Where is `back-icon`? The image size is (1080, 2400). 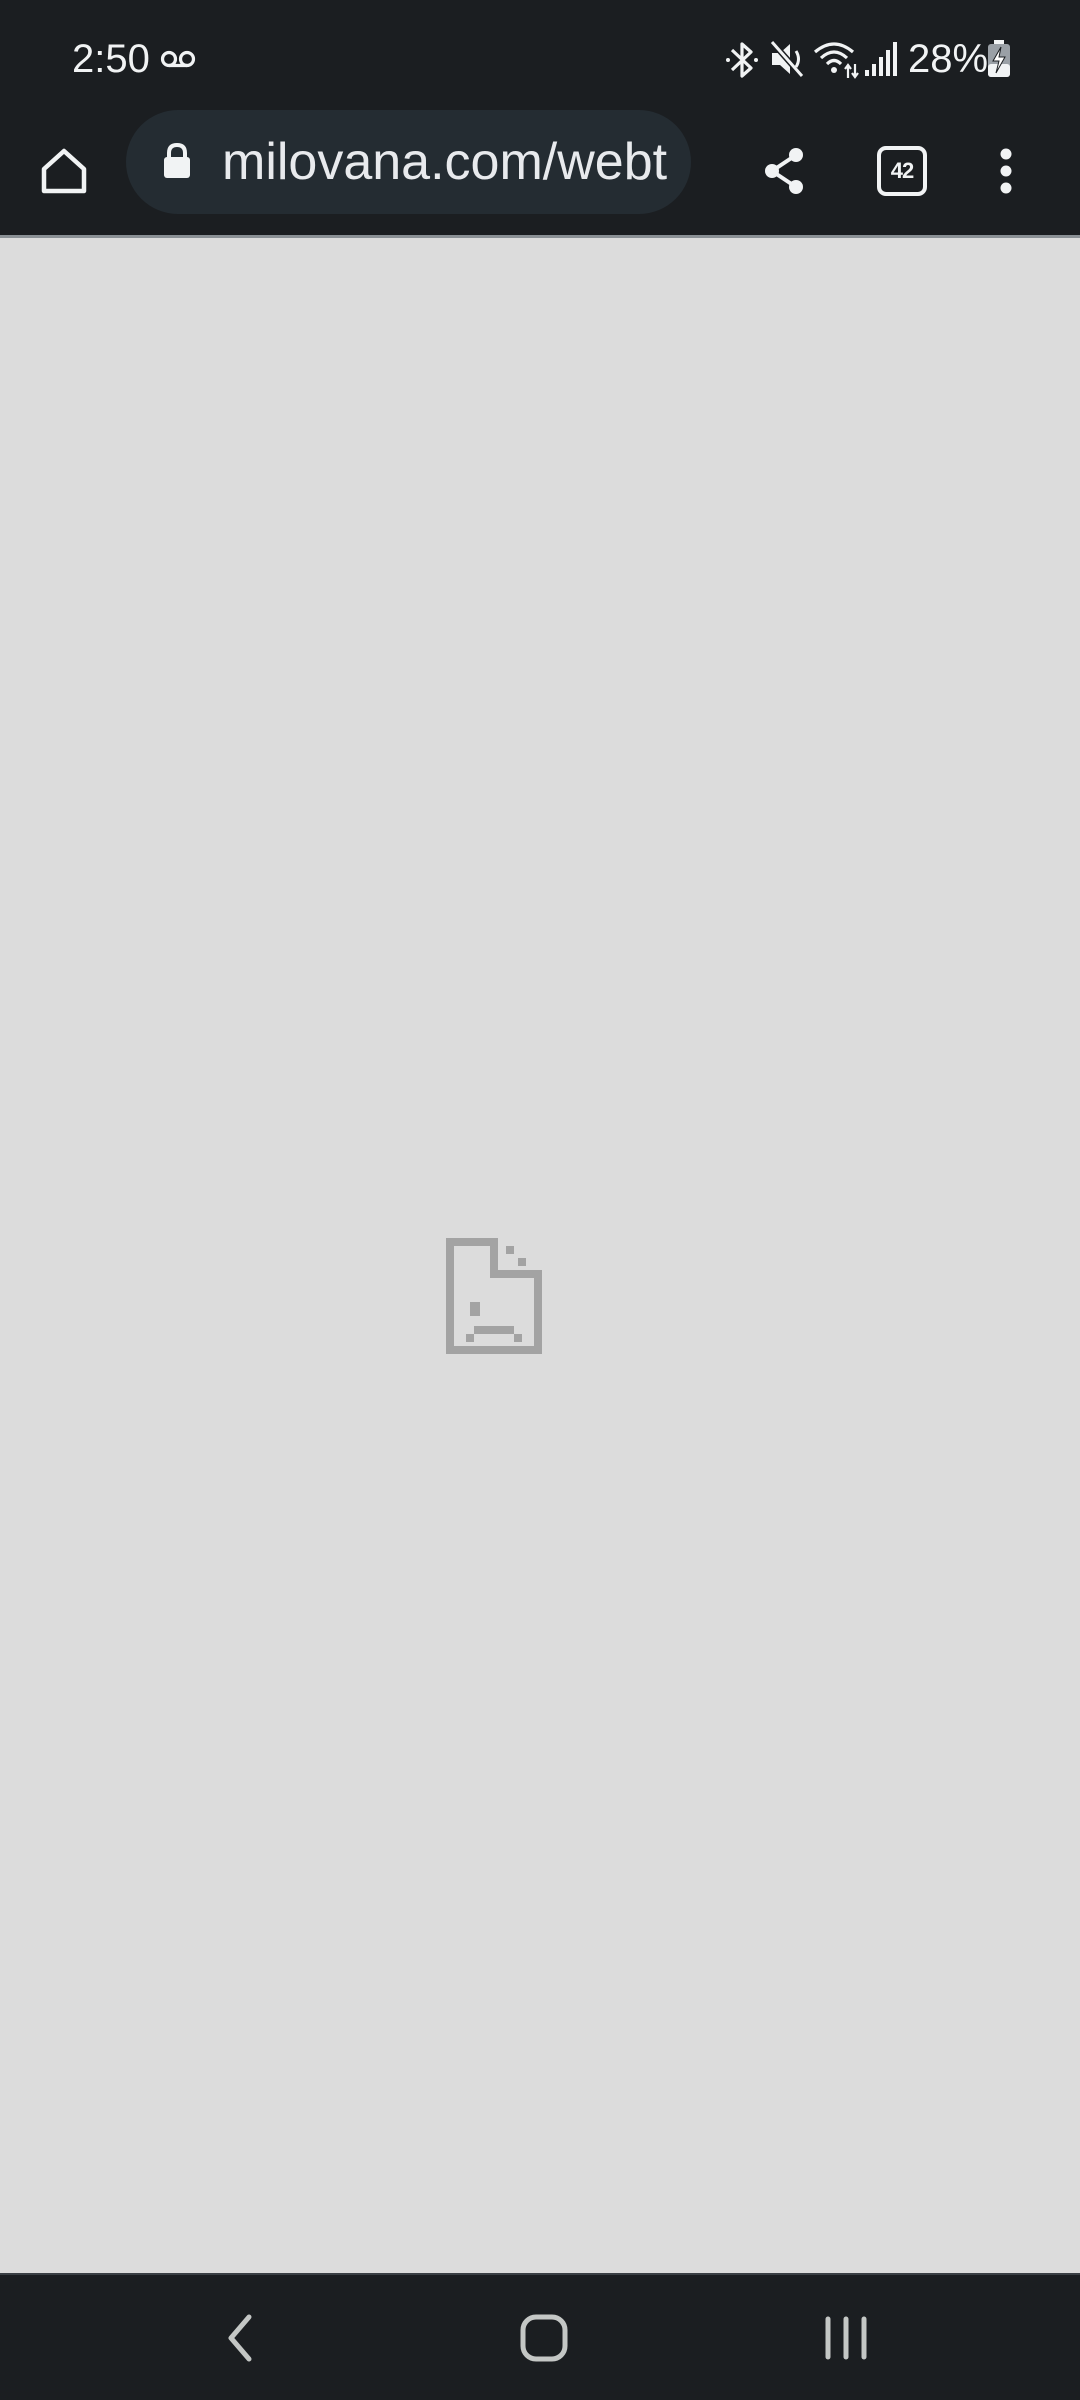 back-icon is located at coordinates (240, 2338).